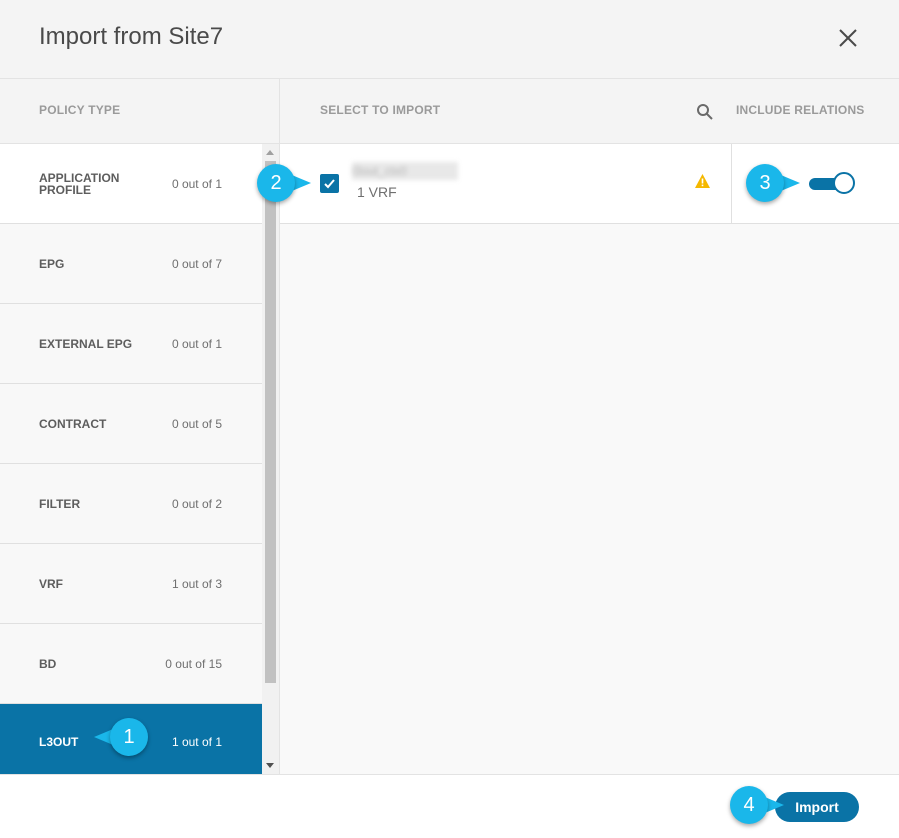 Image resolution: width=899 pixels, height=838 pixels. What do you see at coordinates (51, 583) in the screenshot?
I see `policy-type-name: VRF` at bounding box center [51, 583].